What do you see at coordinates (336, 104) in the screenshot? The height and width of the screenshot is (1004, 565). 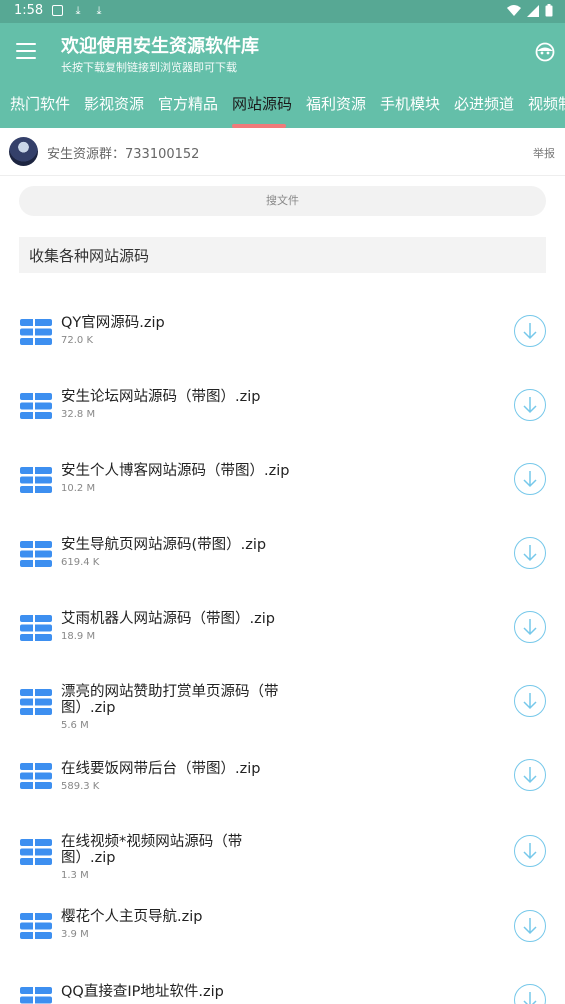 I see `tab-welfare-resources: 福利资源` at bounding box center [336, 104].